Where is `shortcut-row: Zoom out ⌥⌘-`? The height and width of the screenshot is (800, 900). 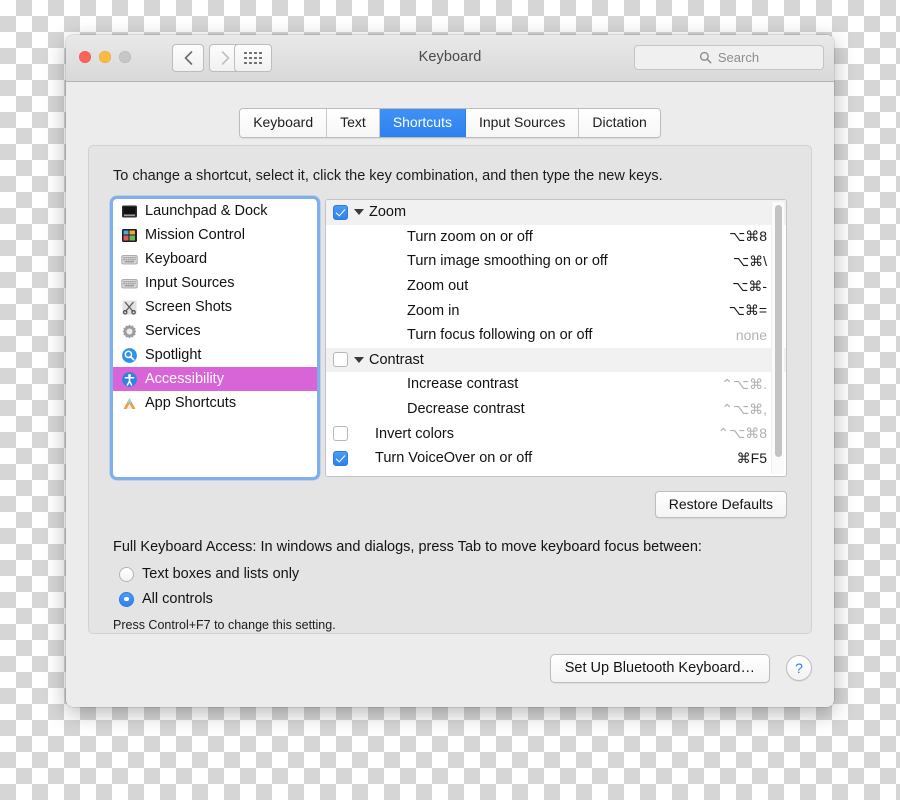
shortcut-row: Zoom out ⌥⌘- is located at coordinates (556, 286).